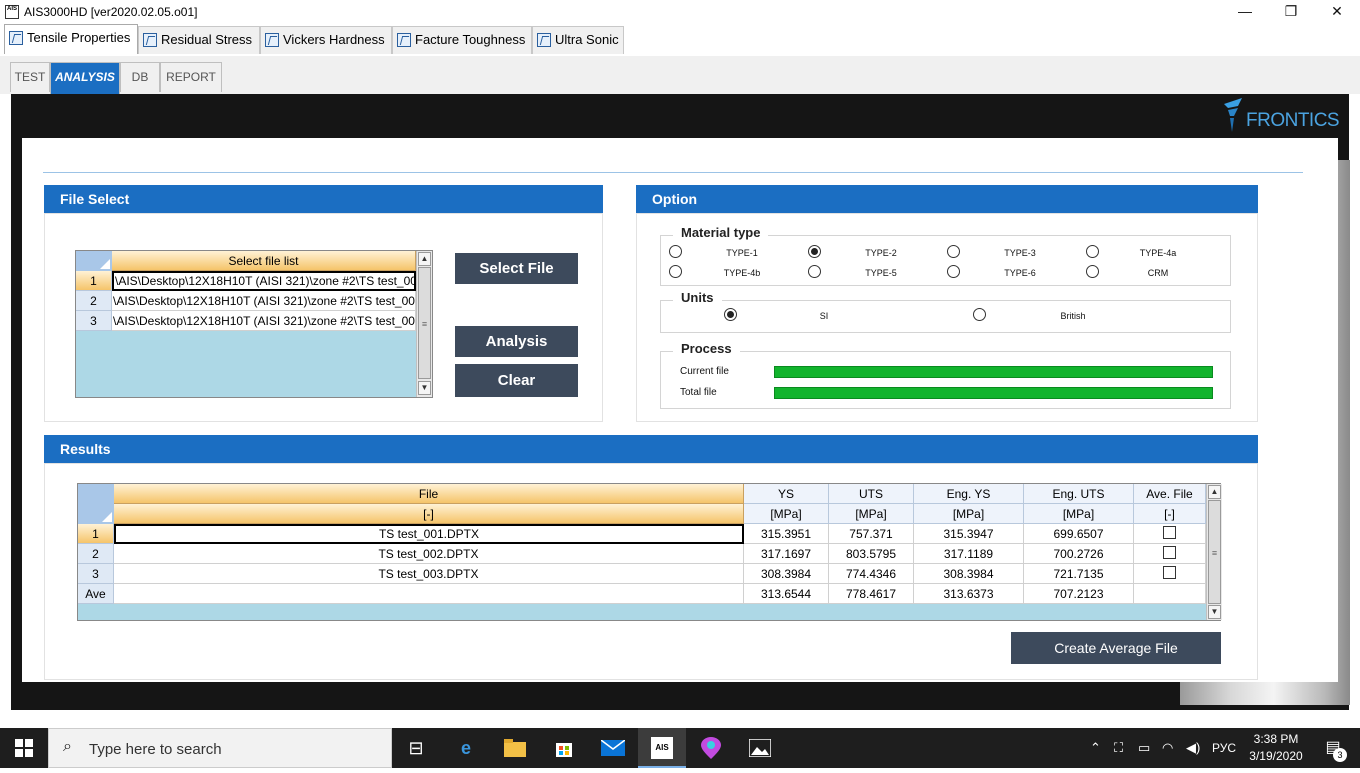  Describe the element at coordinates (429, 574) in the screenshot. I see `result-file-cell: TS test_003.DPTX` at that location.